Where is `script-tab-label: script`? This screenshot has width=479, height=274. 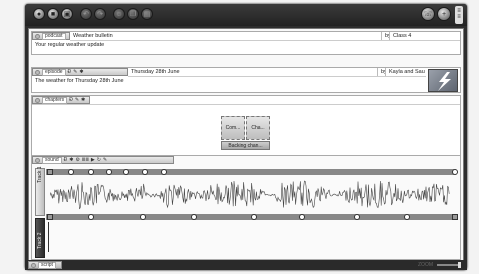 script-tab-label: script is located at coordinates (47, 265).